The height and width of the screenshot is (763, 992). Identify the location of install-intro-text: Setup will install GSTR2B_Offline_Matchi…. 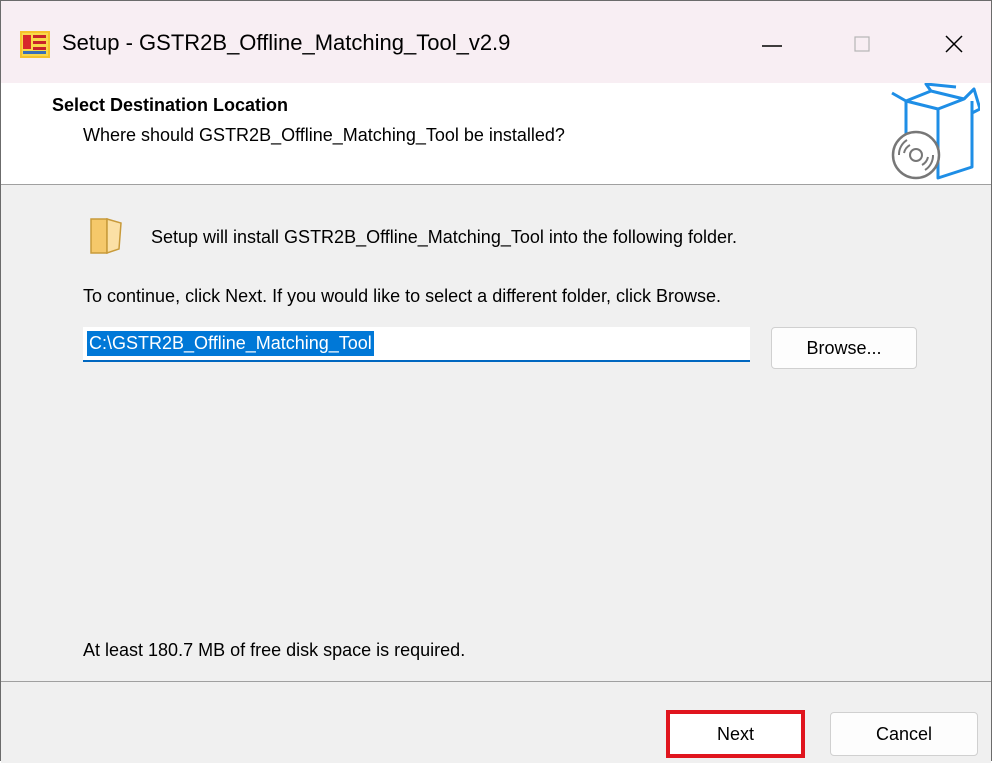
(444, 237).